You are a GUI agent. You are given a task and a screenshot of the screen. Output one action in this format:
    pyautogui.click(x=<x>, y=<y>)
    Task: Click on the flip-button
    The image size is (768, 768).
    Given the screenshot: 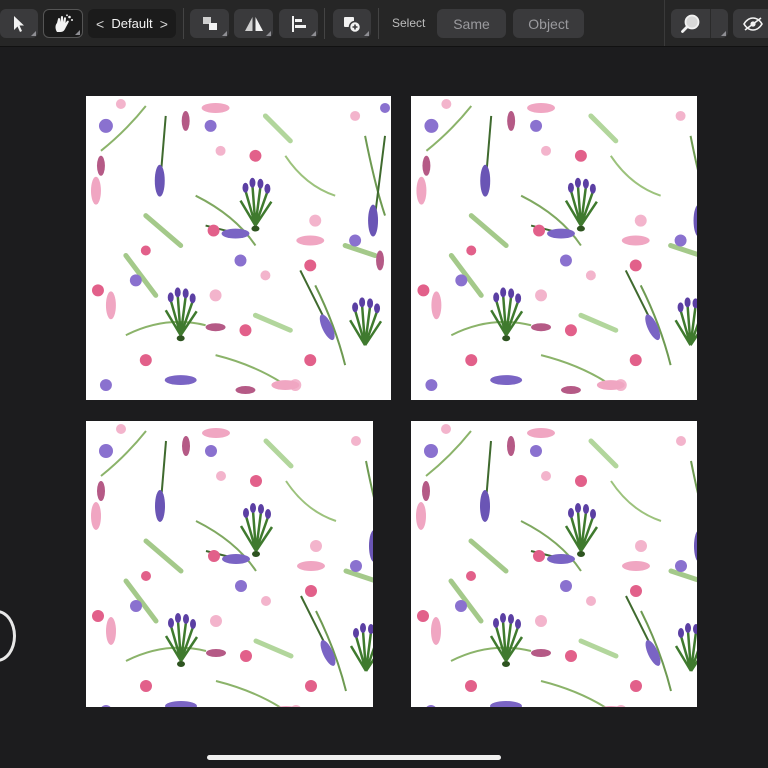 What is the action you would take?
    pyautogui.click(x=253, y=23)
    